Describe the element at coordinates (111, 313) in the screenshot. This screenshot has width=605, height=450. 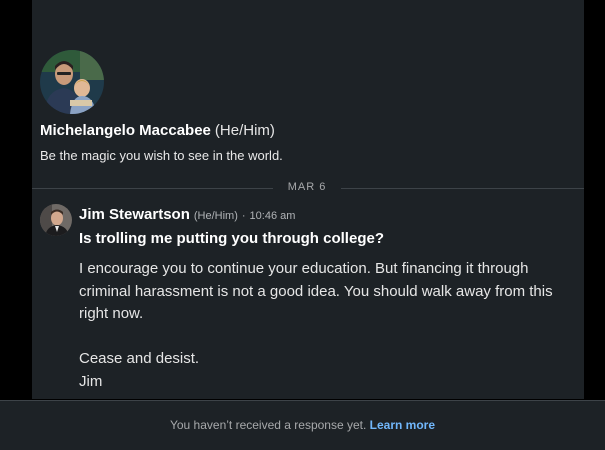
I see `message-body-line: right now.` at that location.